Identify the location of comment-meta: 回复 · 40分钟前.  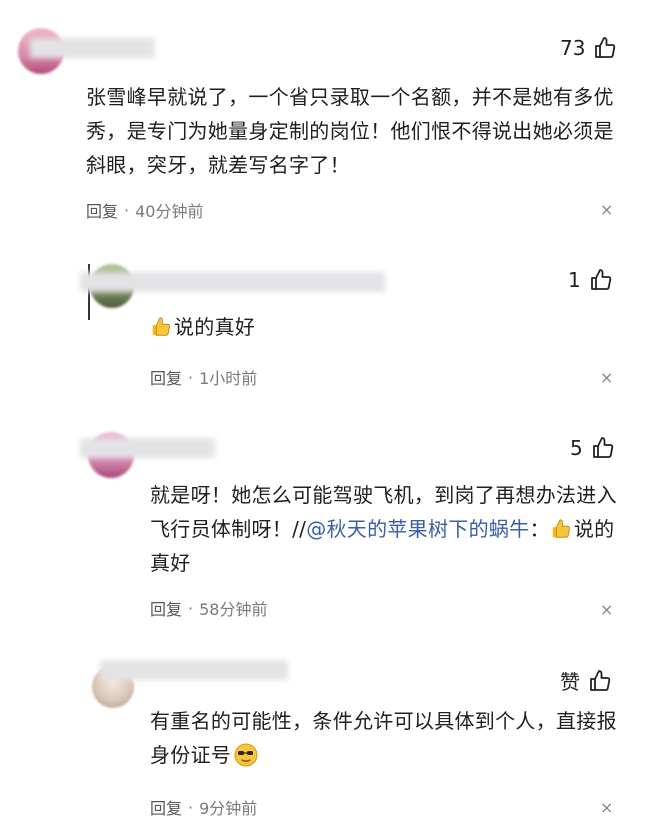
(144, 210).